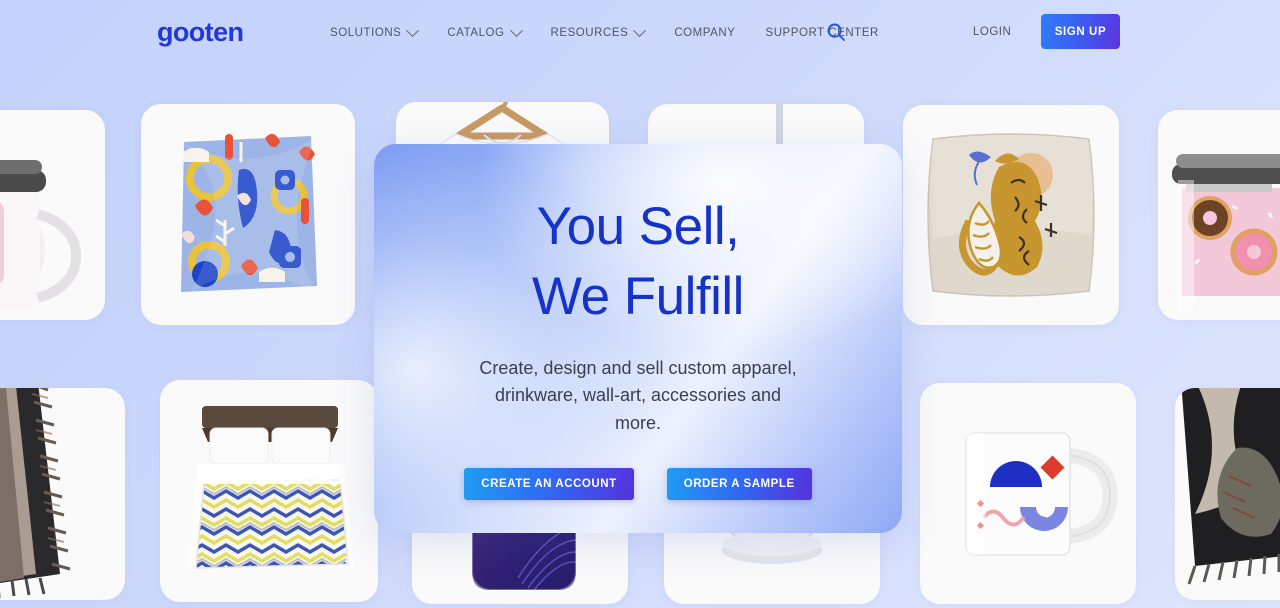  What do you see at coordinates (836, 32) in the screenshot?
I see `search-icon` at bounding box center [836, 32].